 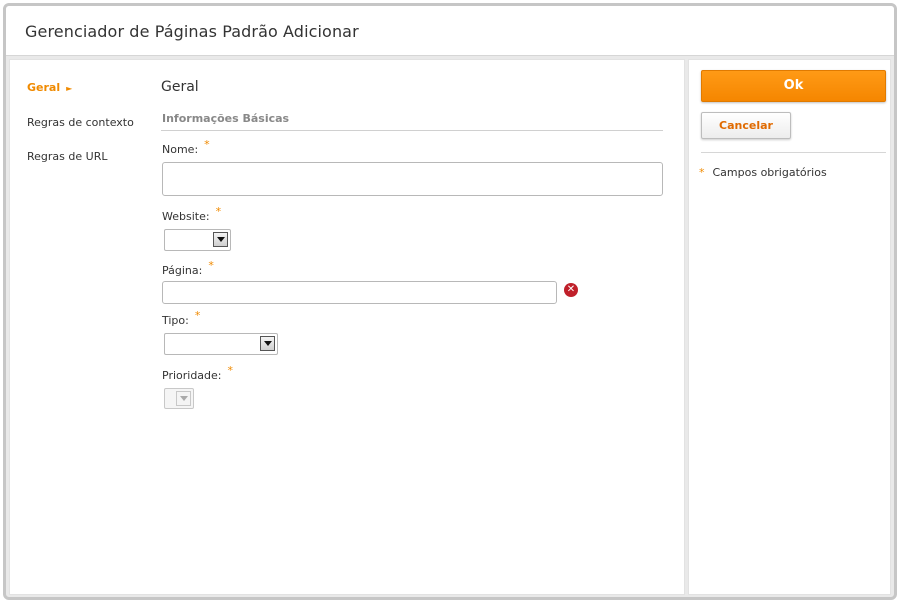 I want to click on group-title: Informações Básicas, so click(x=226, y=118).